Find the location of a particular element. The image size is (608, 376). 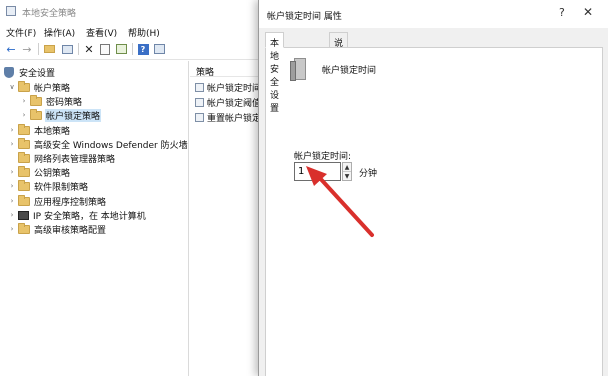

policy-name: 帐户锁定时间 is located at coordinates (349, 71).